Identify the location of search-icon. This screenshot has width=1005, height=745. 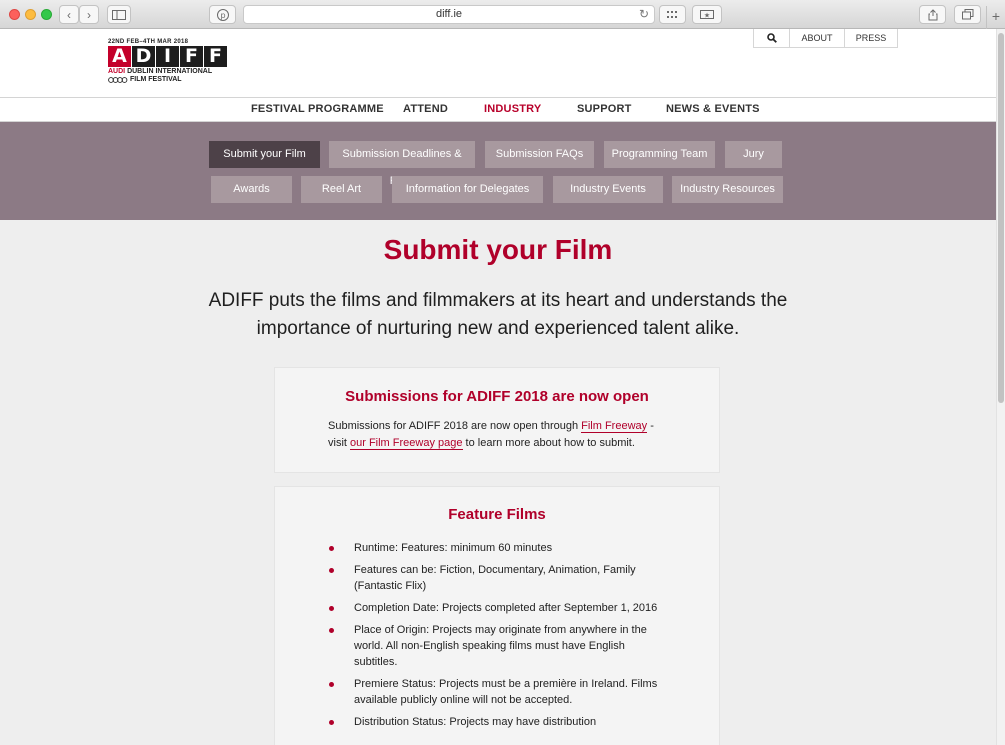
(771, 38).